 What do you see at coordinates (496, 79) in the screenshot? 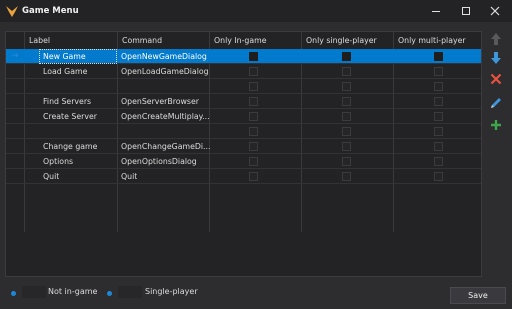
I see `delete-button` at bounding box center [496, 79].